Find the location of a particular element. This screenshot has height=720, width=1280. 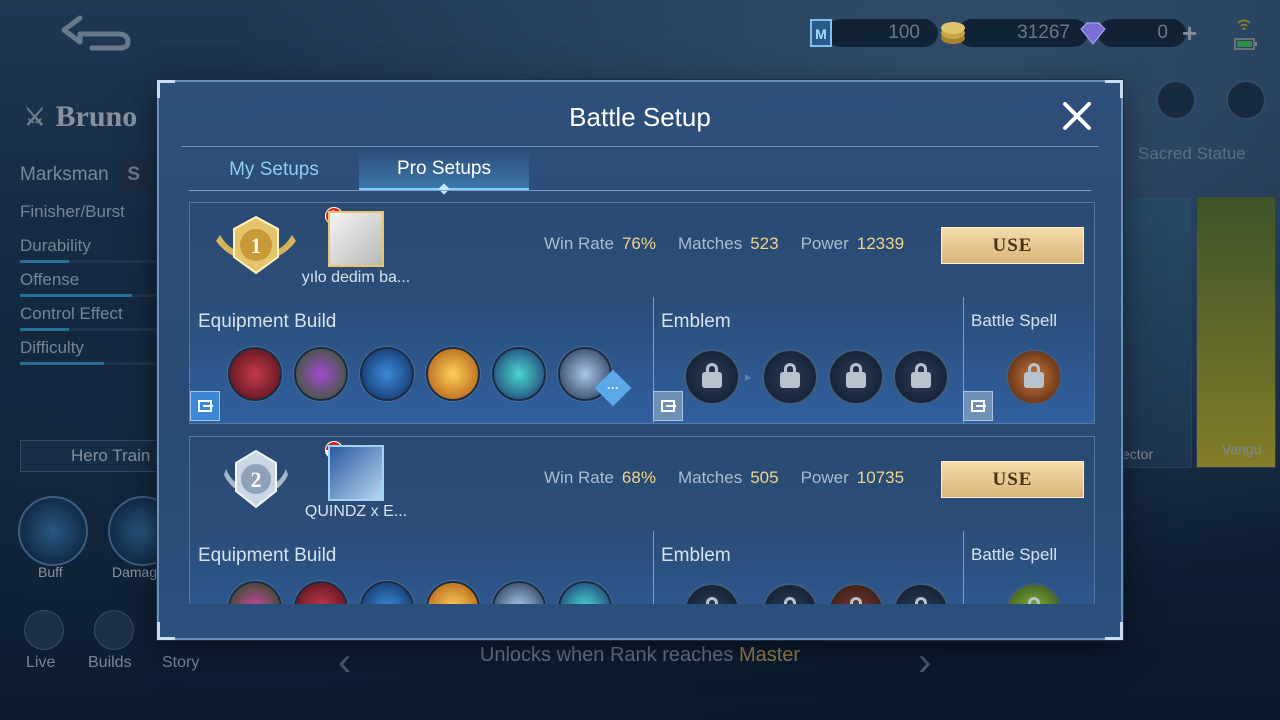

copy-build-icon is located at coordinates (205, 406).